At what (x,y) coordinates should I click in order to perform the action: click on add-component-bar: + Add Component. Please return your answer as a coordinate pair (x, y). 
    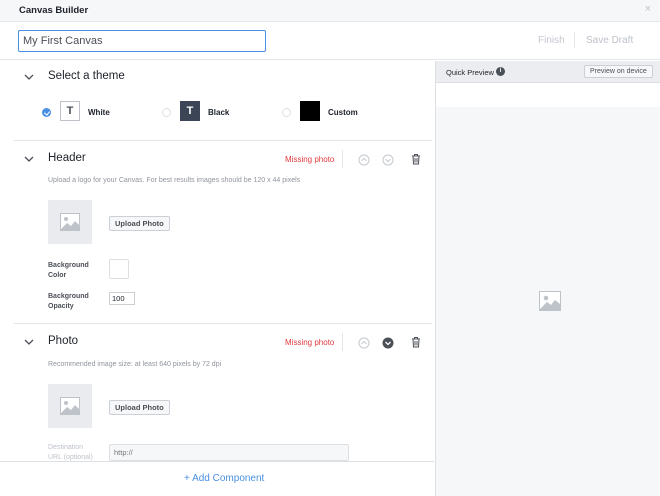
    Looking at the image, I should click on (217, 478).